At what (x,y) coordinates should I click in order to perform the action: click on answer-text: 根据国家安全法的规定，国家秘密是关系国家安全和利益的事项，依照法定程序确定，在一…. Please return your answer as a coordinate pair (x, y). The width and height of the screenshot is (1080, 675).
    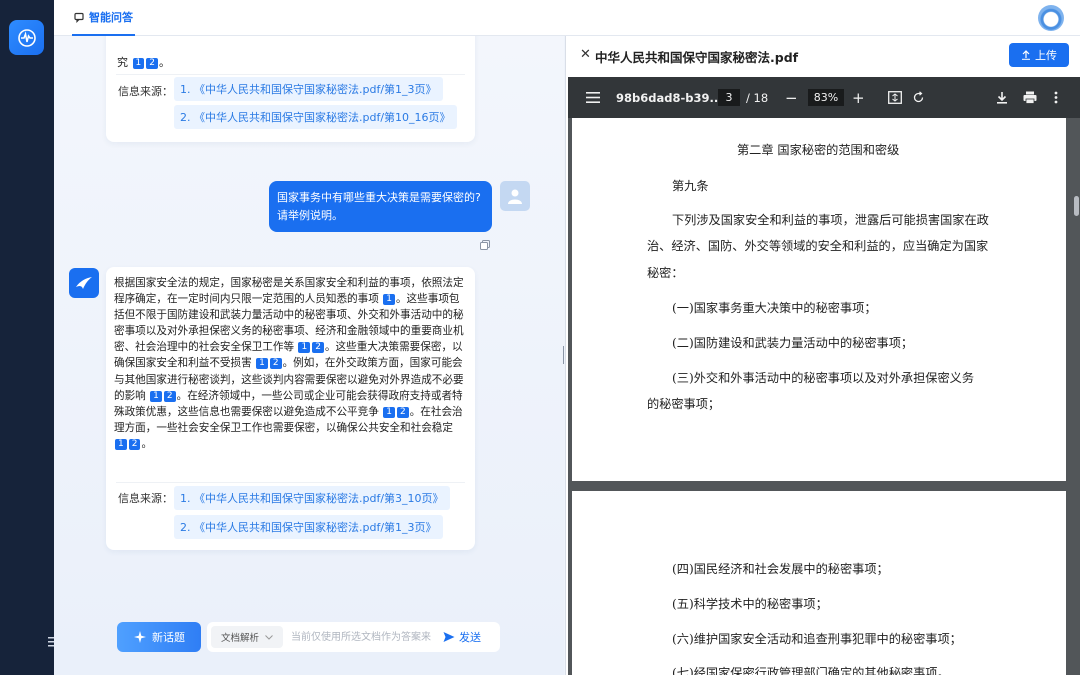
    Looking at the image, I should click on (289, 363).